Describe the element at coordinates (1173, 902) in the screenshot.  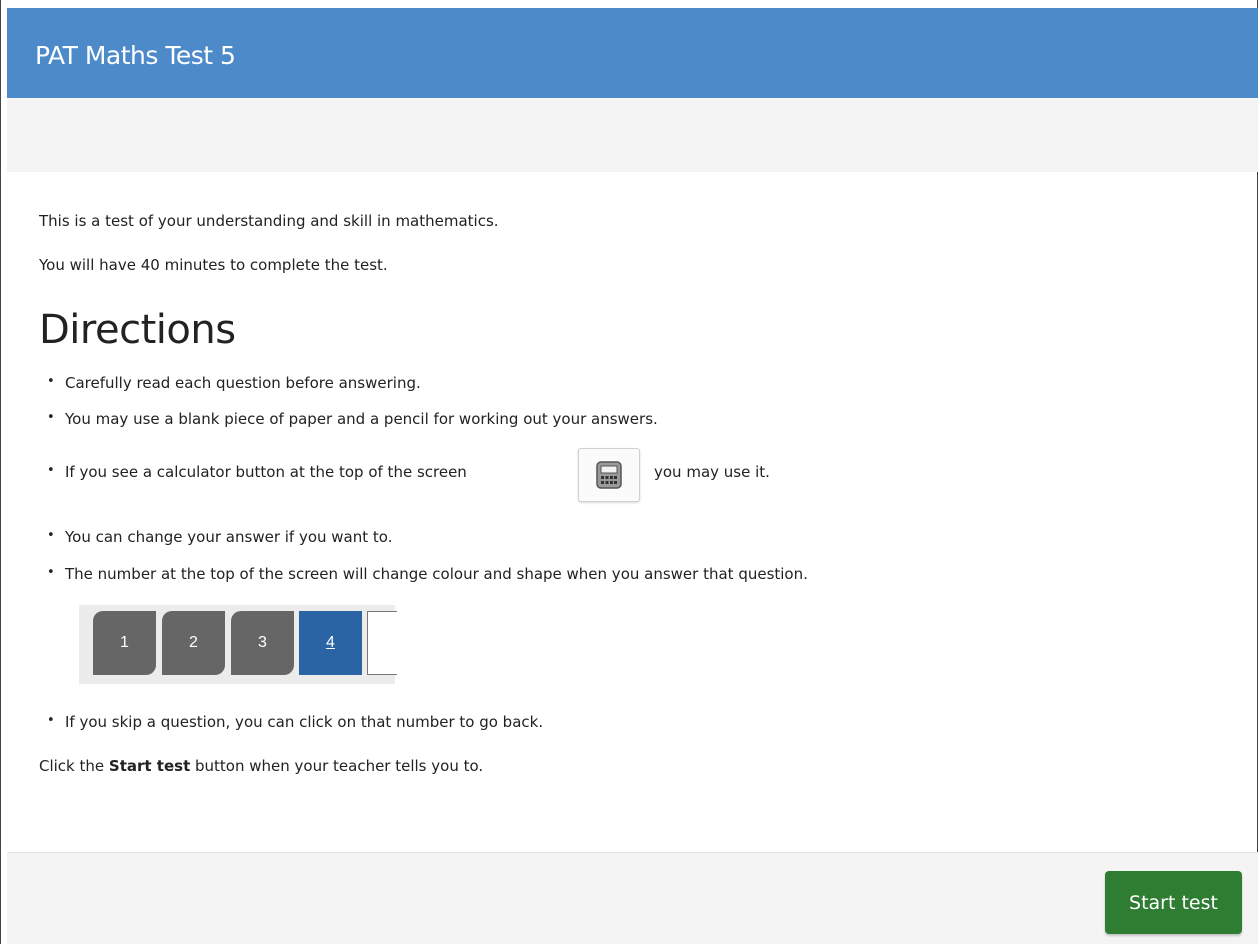
I see `start-test-button: Start test` at that location.